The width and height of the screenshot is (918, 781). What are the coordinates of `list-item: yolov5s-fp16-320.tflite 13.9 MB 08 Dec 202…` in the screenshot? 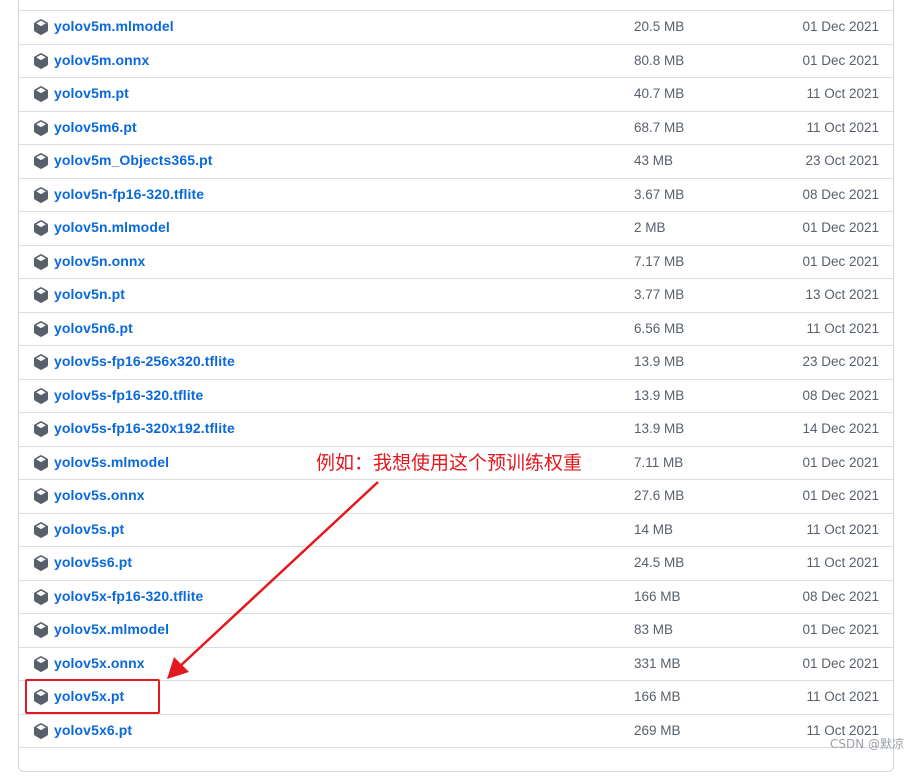 It's located at (456, 395).